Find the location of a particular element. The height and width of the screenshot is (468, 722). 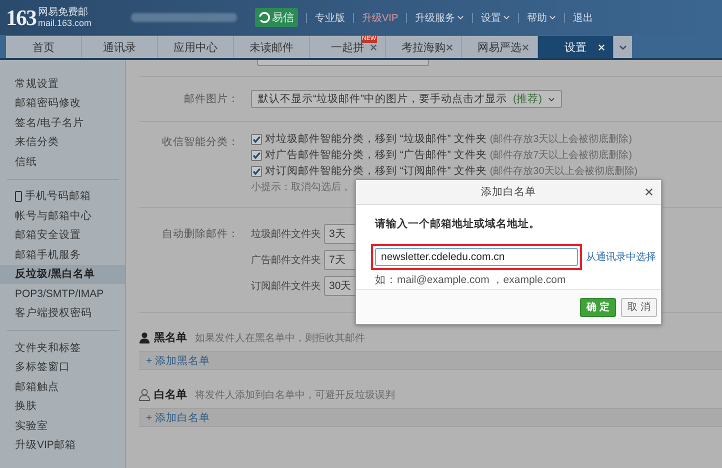

cancel-button: 取 消 is located at coordinates (639, 307).